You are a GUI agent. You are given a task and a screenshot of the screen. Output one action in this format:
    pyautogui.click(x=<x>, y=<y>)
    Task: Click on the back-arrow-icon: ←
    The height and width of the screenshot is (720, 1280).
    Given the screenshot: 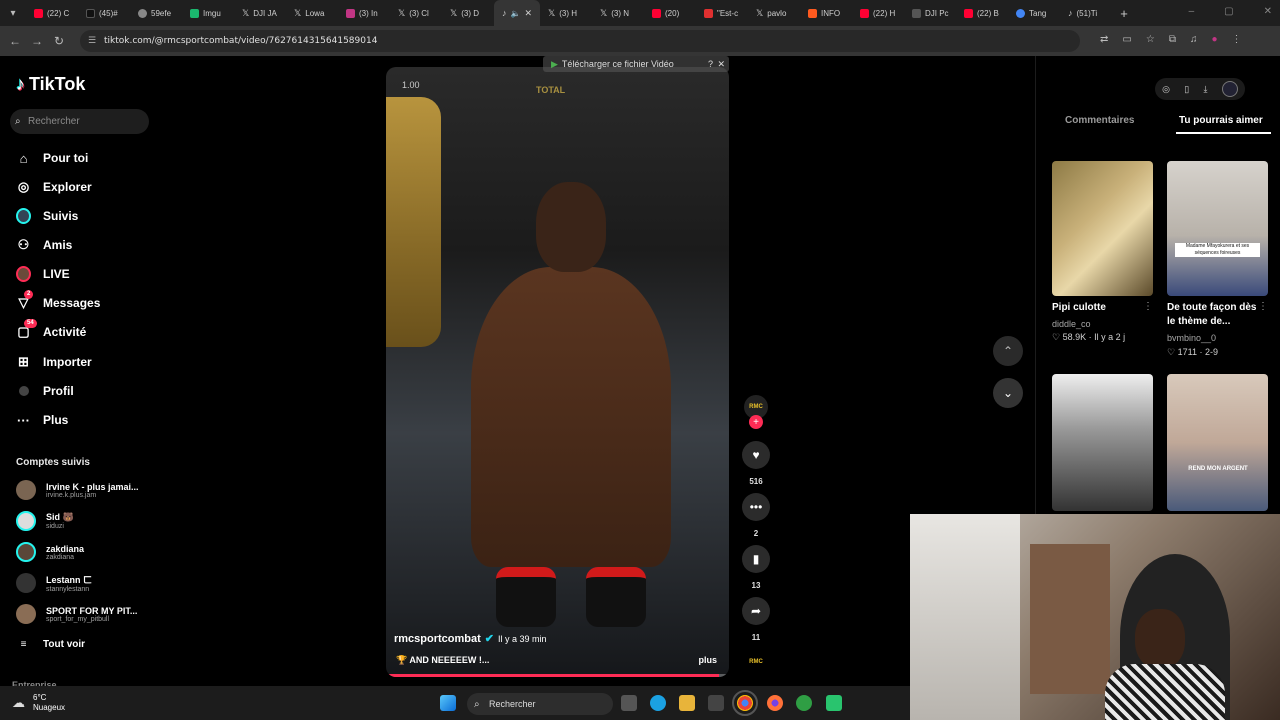 What is the action you would take?
    pyautogui.click(x=15, y=41)
    